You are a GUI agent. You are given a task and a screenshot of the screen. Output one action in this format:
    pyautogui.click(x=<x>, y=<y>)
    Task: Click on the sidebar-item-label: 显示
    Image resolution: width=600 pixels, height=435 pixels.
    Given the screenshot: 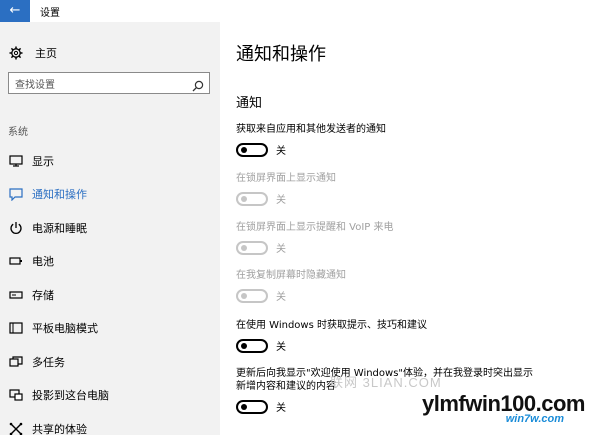 What is the action you would take?
    pyautogui.click(x=43, y=161)
    